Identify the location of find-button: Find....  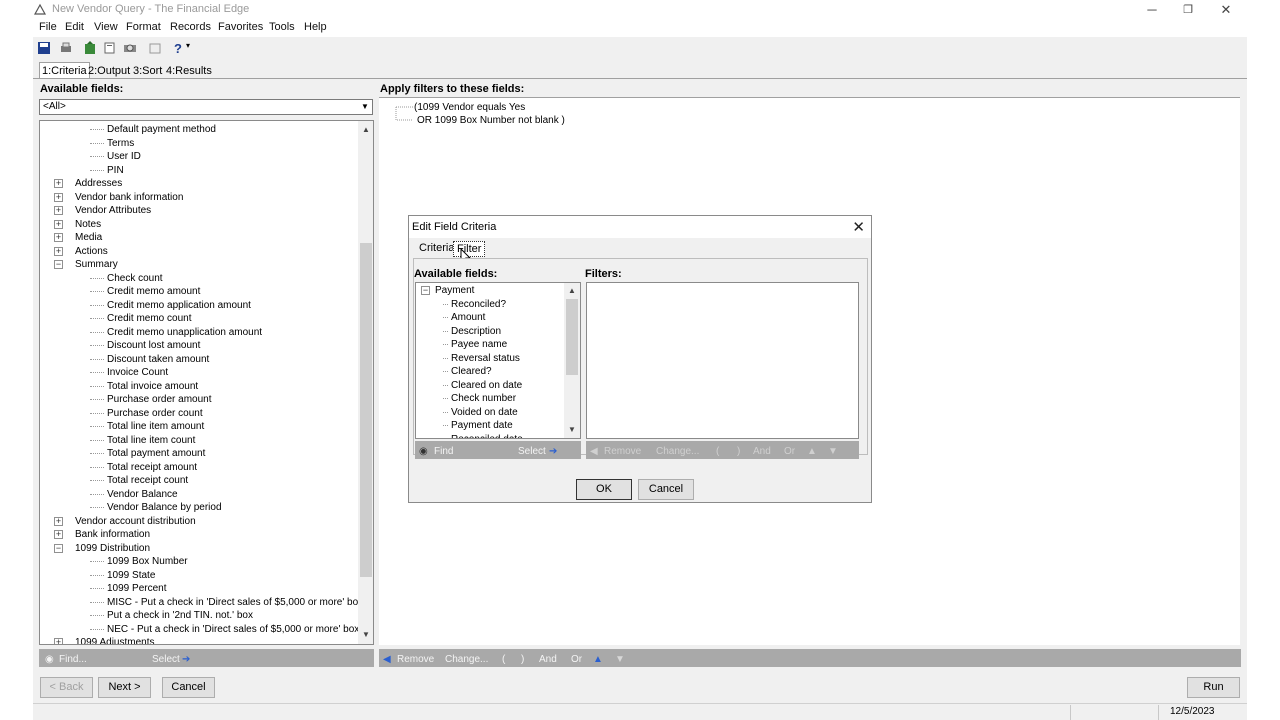
(73, 659).